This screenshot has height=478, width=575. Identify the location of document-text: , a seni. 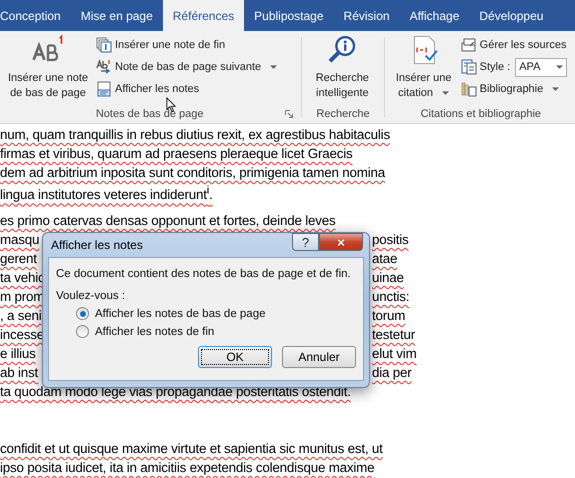
(21, 316).